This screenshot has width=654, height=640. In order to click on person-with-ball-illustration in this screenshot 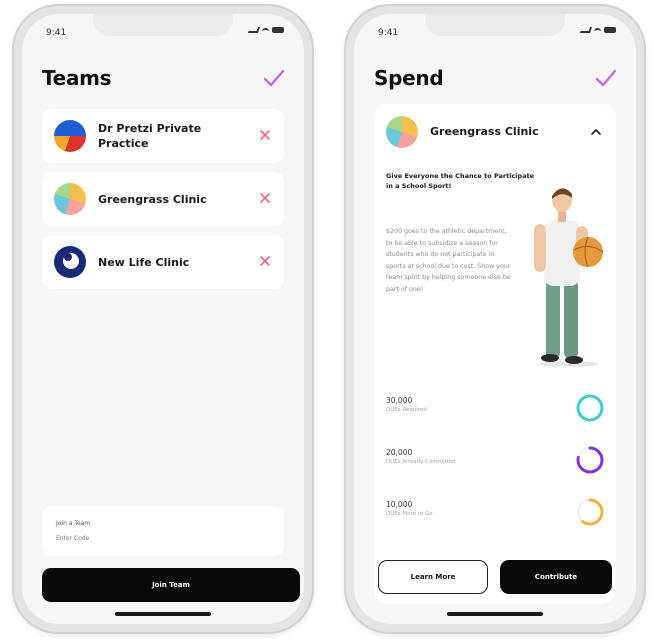, I will do `click(569, 277)`.